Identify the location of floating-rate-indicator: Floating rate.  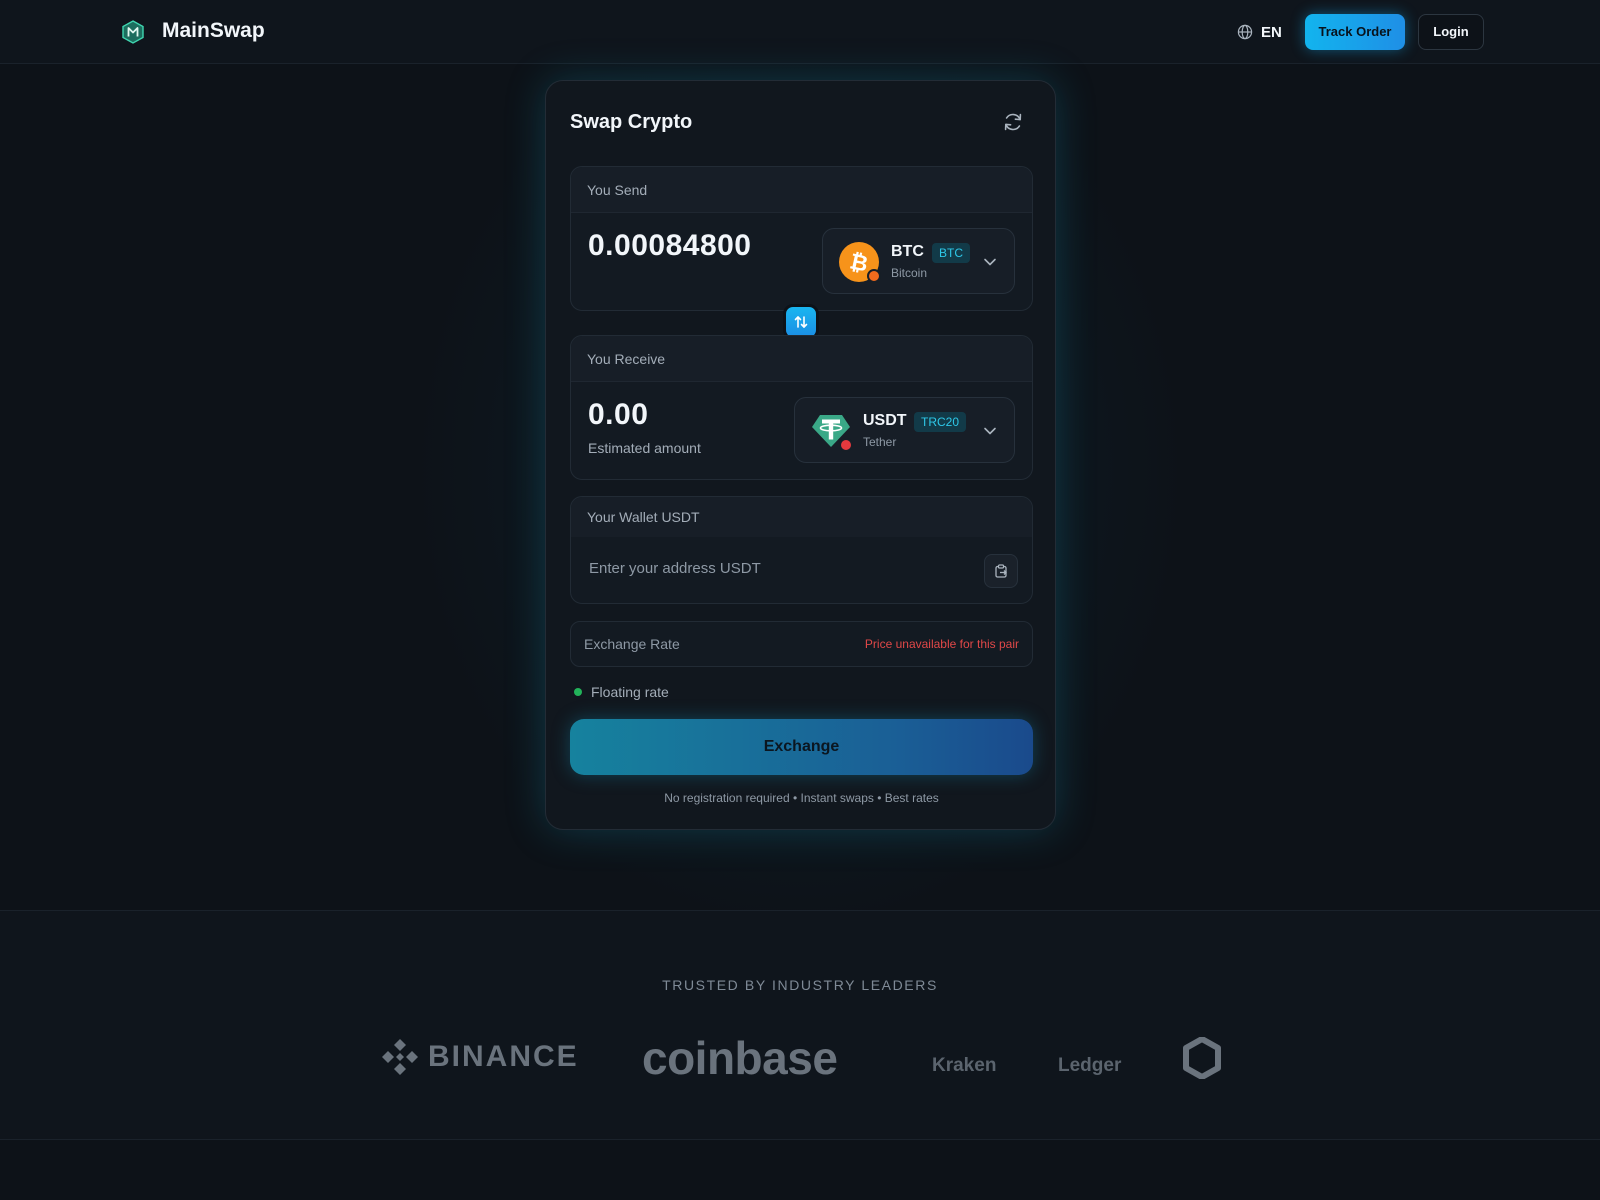
(621, 692).